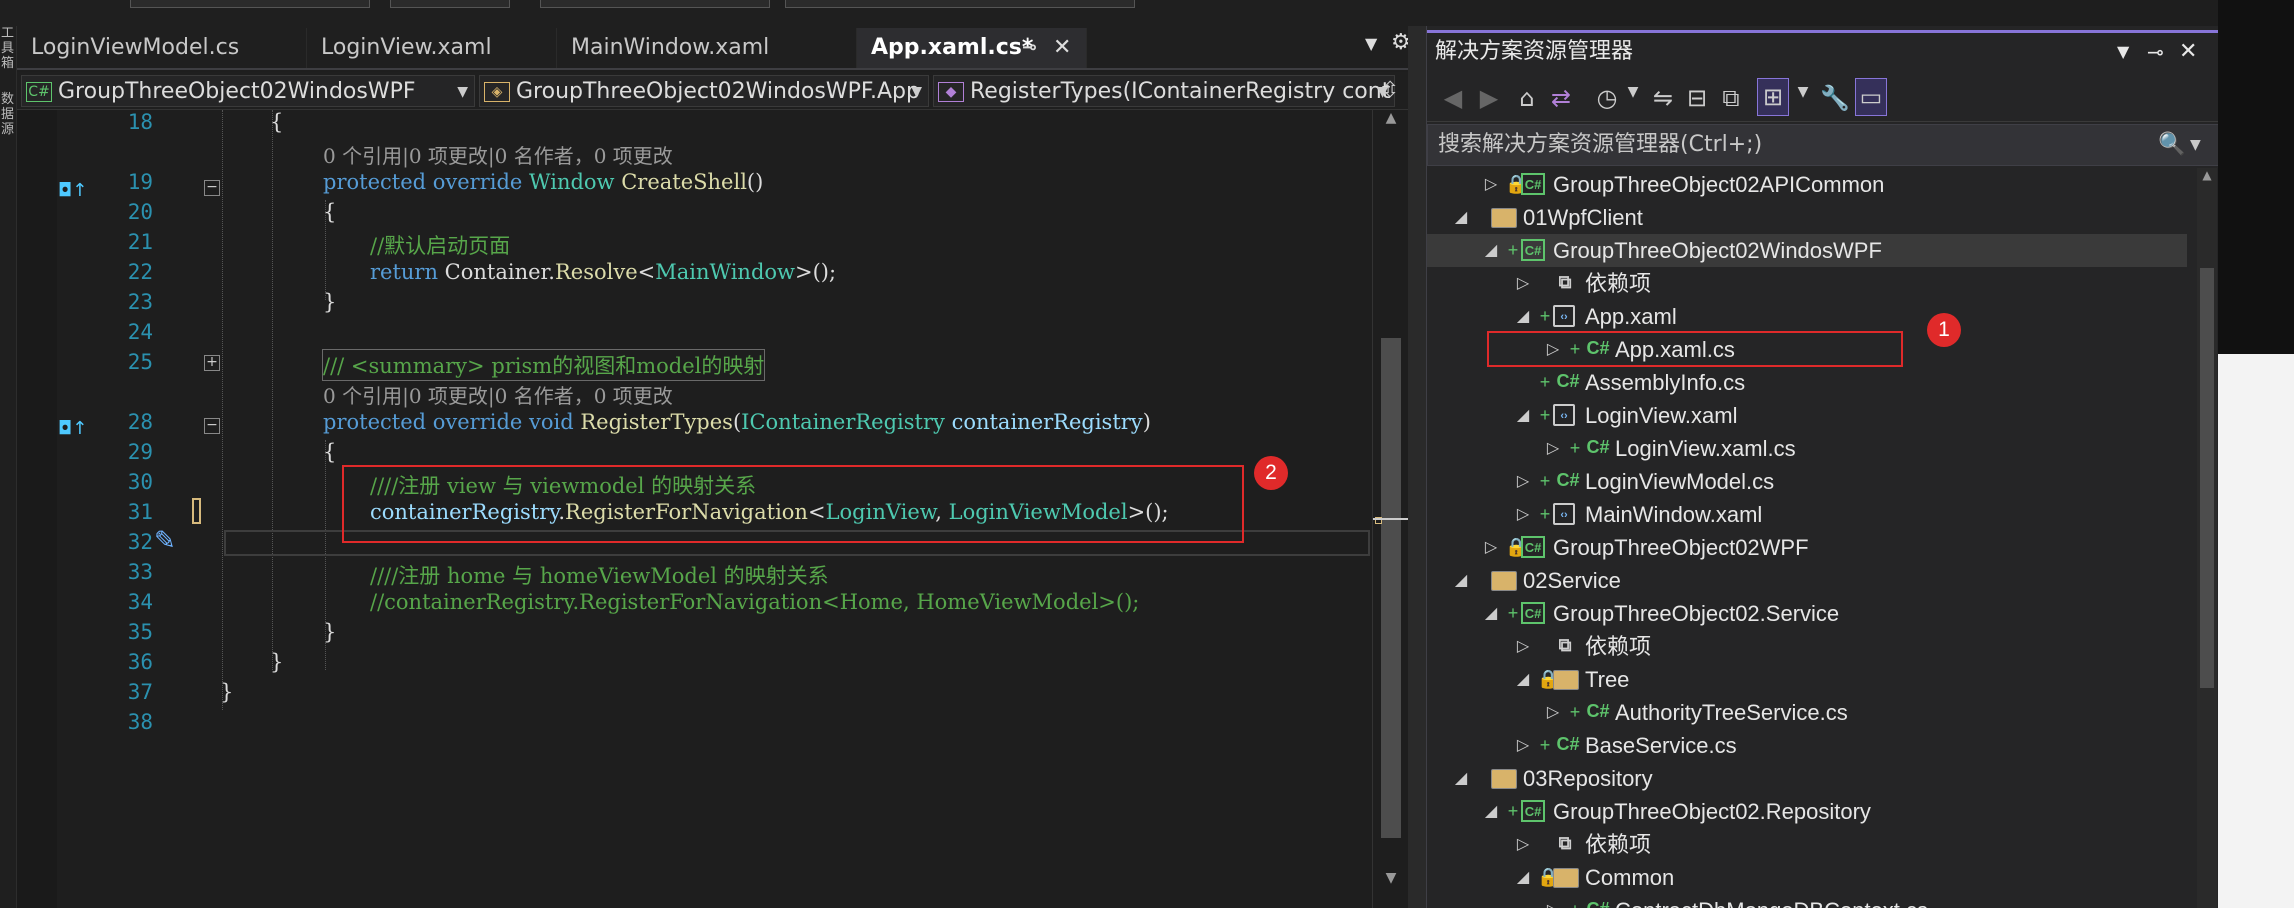  What do you see at coordinates (440, 245) in the screenshot?
I see `code-line: //默认启动页面` at bounding box center [440, 245].